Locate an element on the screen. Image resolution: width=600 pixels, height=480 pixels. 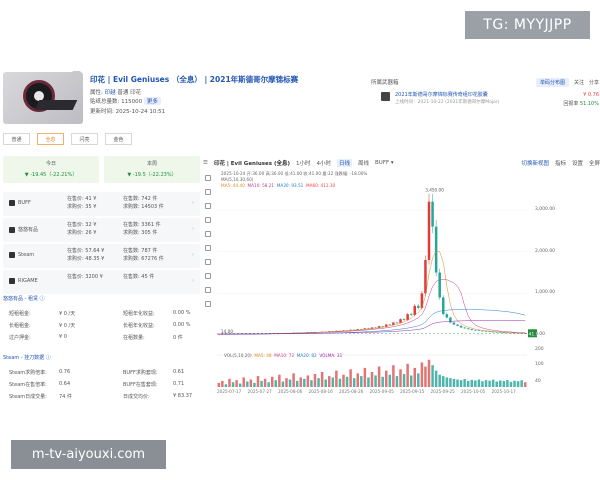
kv-value: 0.61 is located at coordinates (179, 372).